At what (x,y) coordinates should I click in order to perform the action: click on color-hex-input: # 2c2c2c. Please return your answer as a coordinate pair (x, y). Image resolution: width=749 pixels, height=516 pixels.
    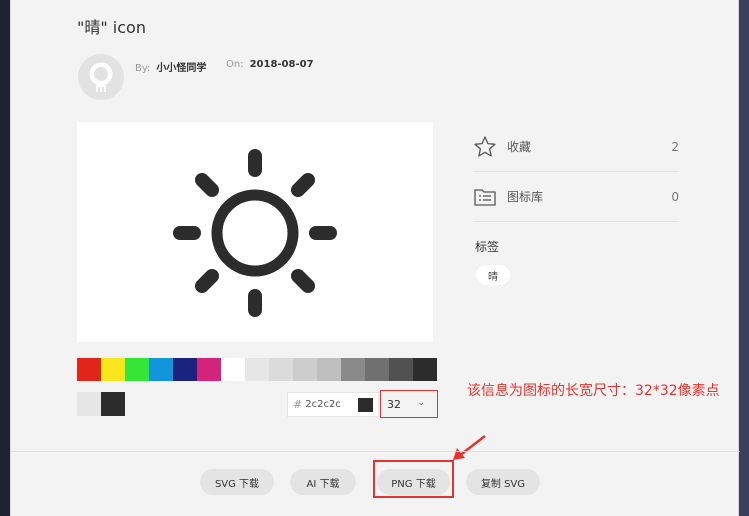
    Looking at the image, I should click on (333, 404).